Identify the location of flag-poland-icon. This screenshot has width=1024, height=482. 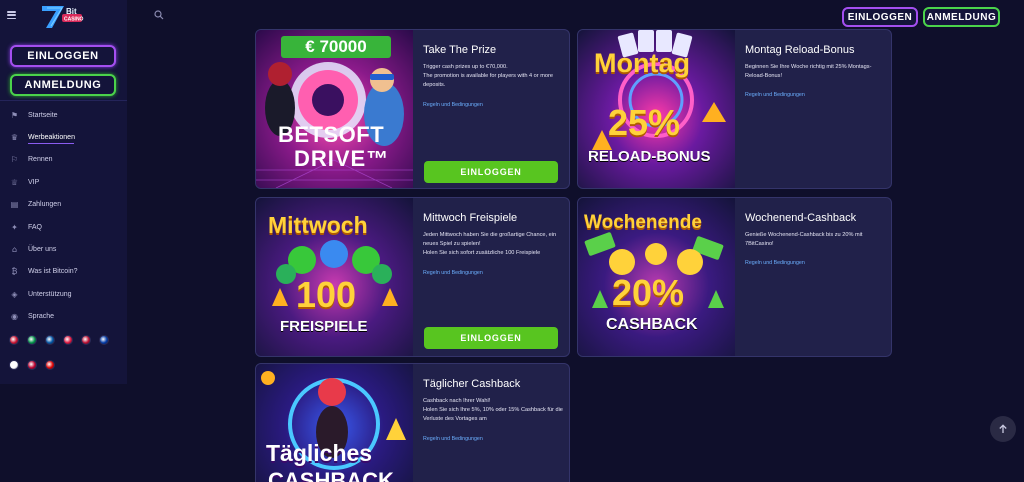
(68, 340).